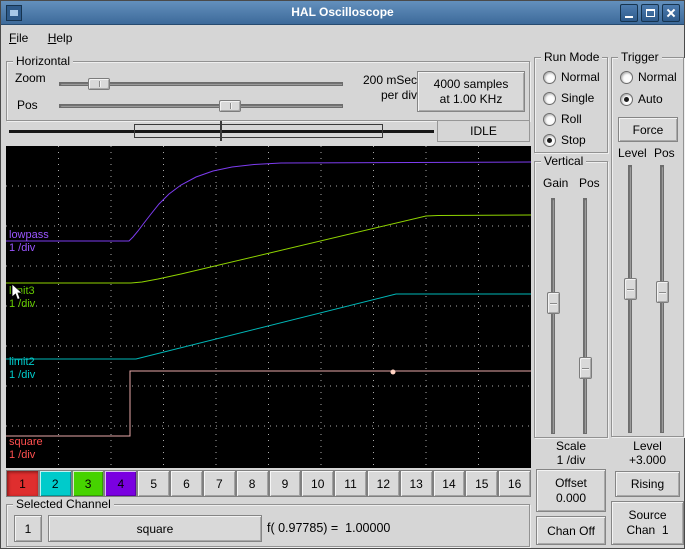 The height and width of the screenshot is (549, 685). I want to click on vertical-pos-slider-handle, so click(585, 368).